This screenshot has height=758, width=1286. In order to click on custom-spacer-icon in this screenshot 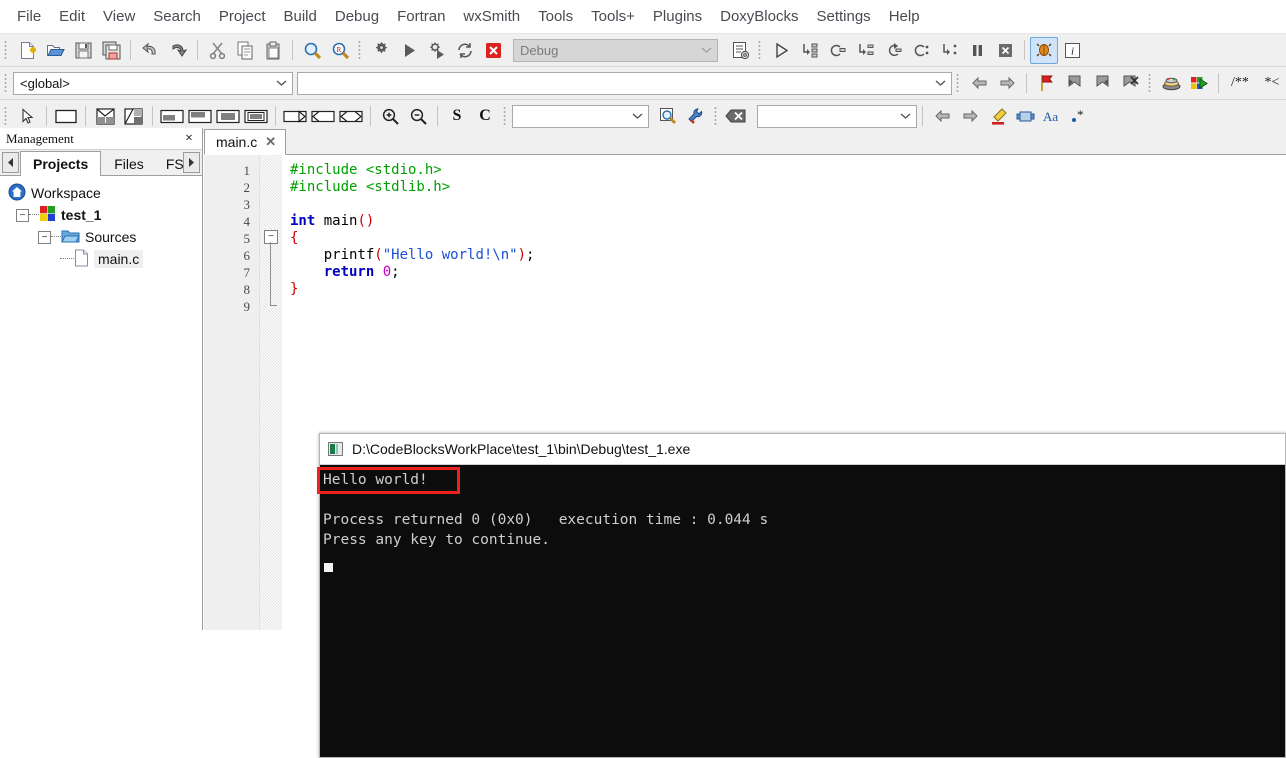, I will do `click(351, 116)`.